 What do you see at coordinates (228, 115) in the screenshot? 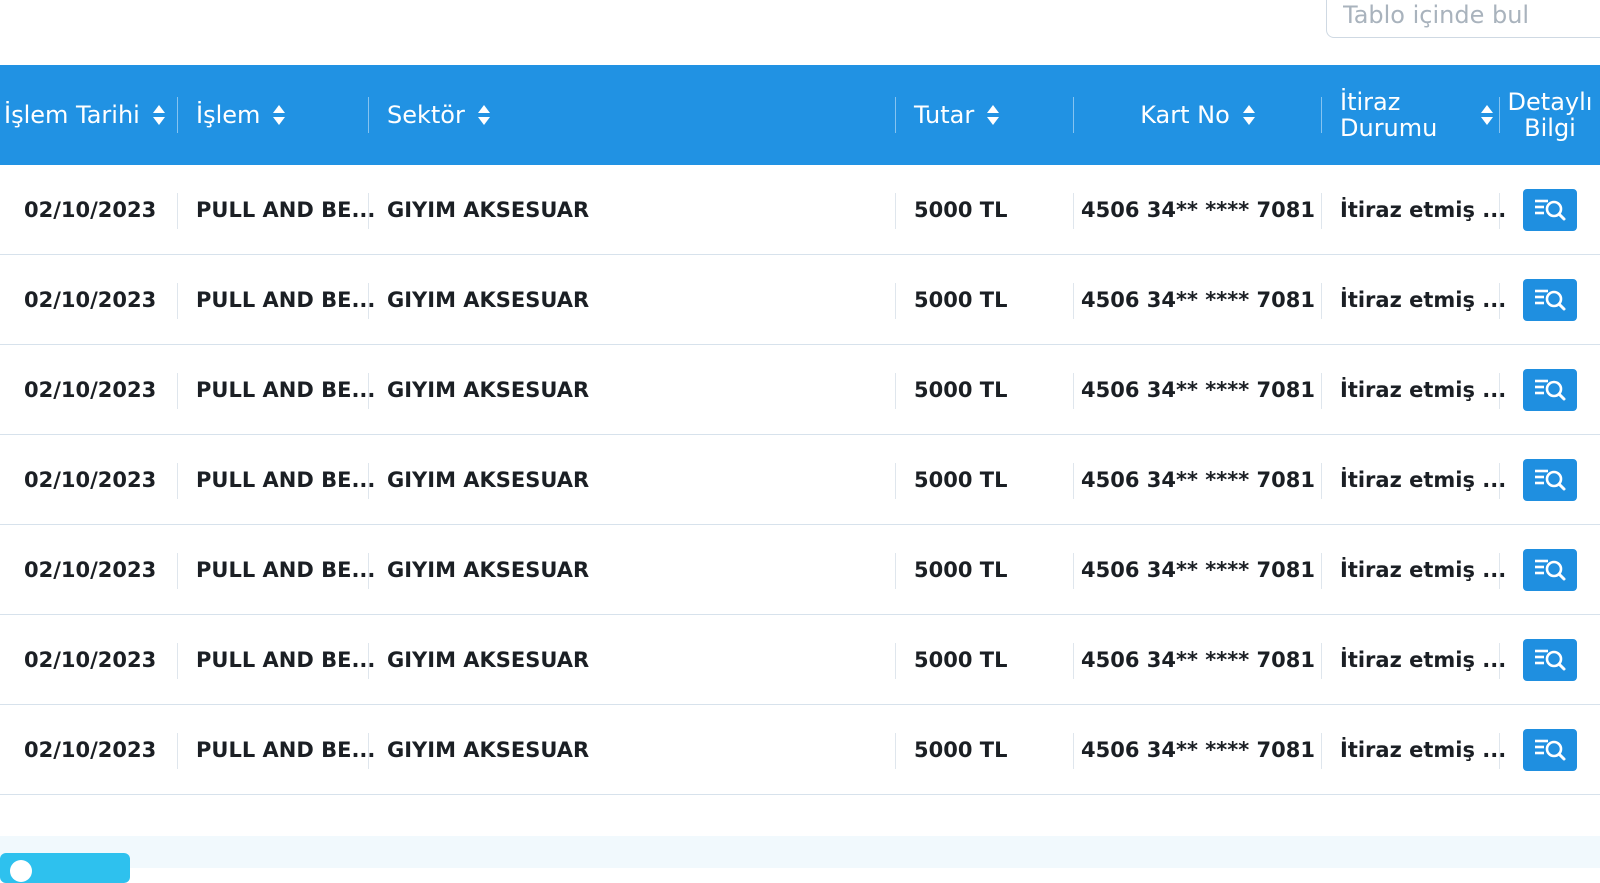
I see `header-transaction-label: İşlem` at bounding box center [228, 115].